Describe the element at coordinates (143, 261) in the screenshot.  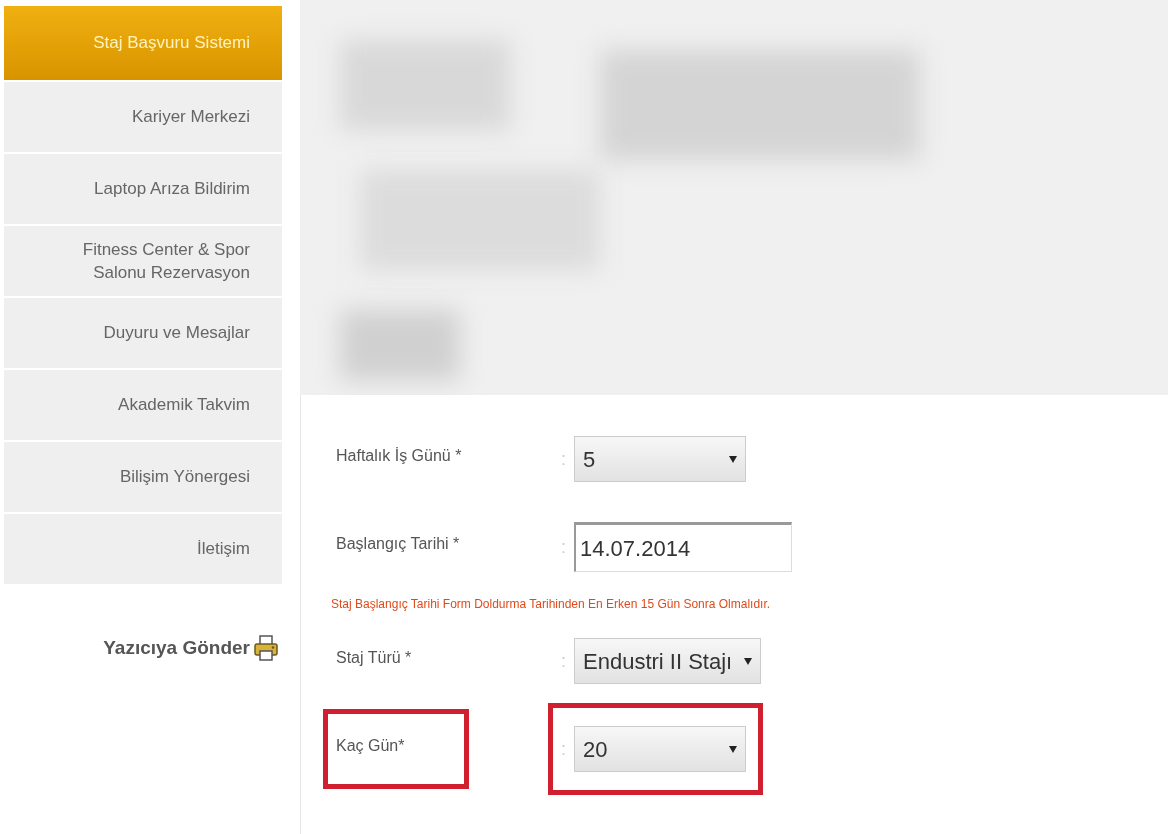
I see `sidebar-item: Fitness Center & Spor Salonu Rezervasyon` at that location.